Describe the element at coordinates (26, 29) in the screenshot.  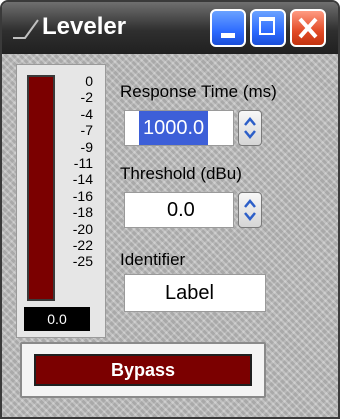
I see `leveler-curve-icon` at that location.